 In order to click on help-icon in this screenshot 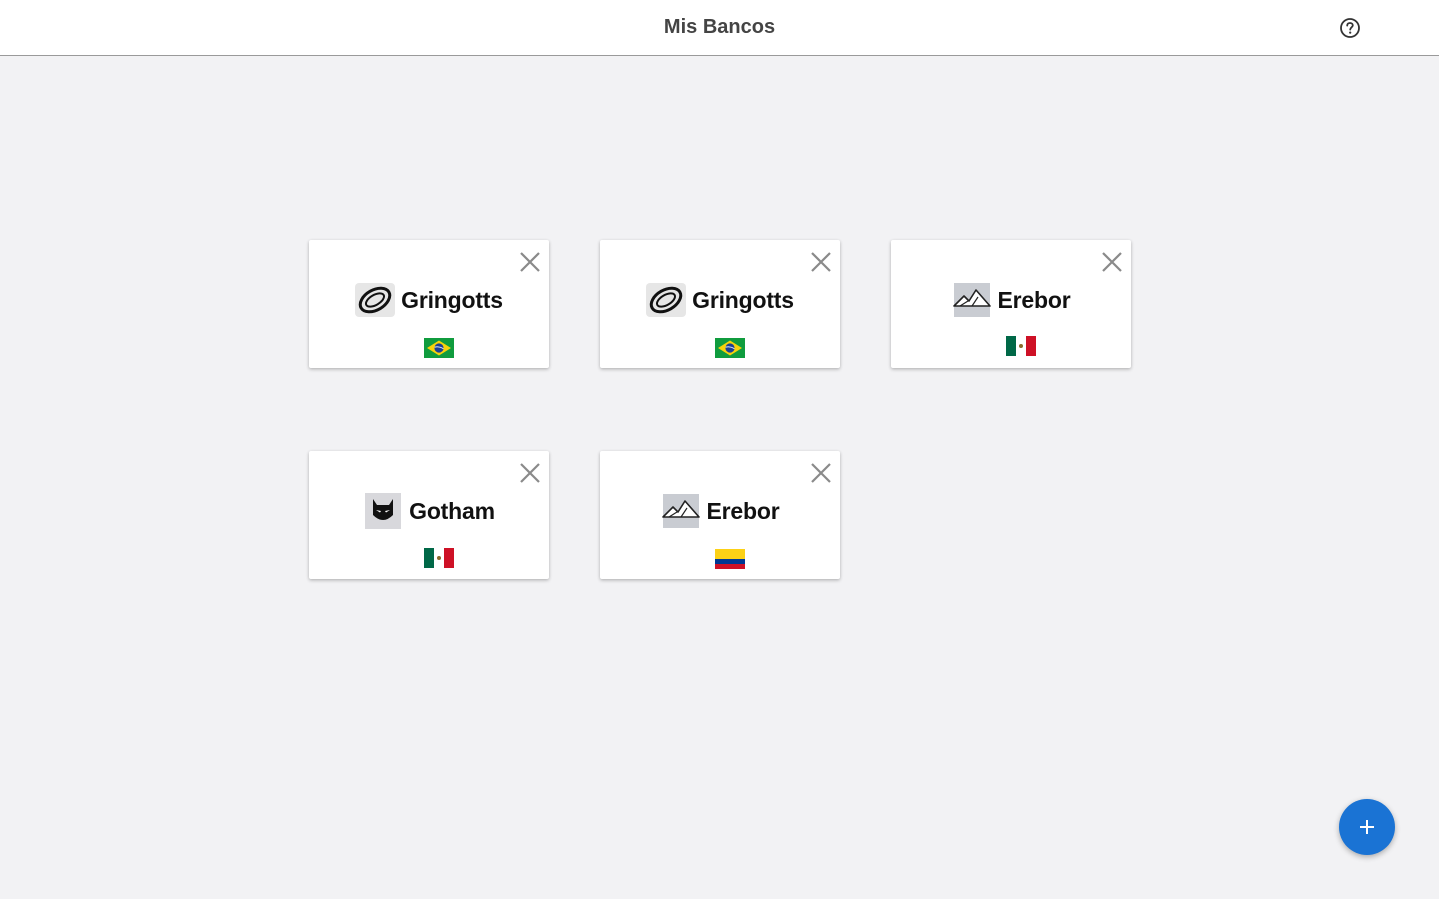, I will do `click(1350, 28)`.